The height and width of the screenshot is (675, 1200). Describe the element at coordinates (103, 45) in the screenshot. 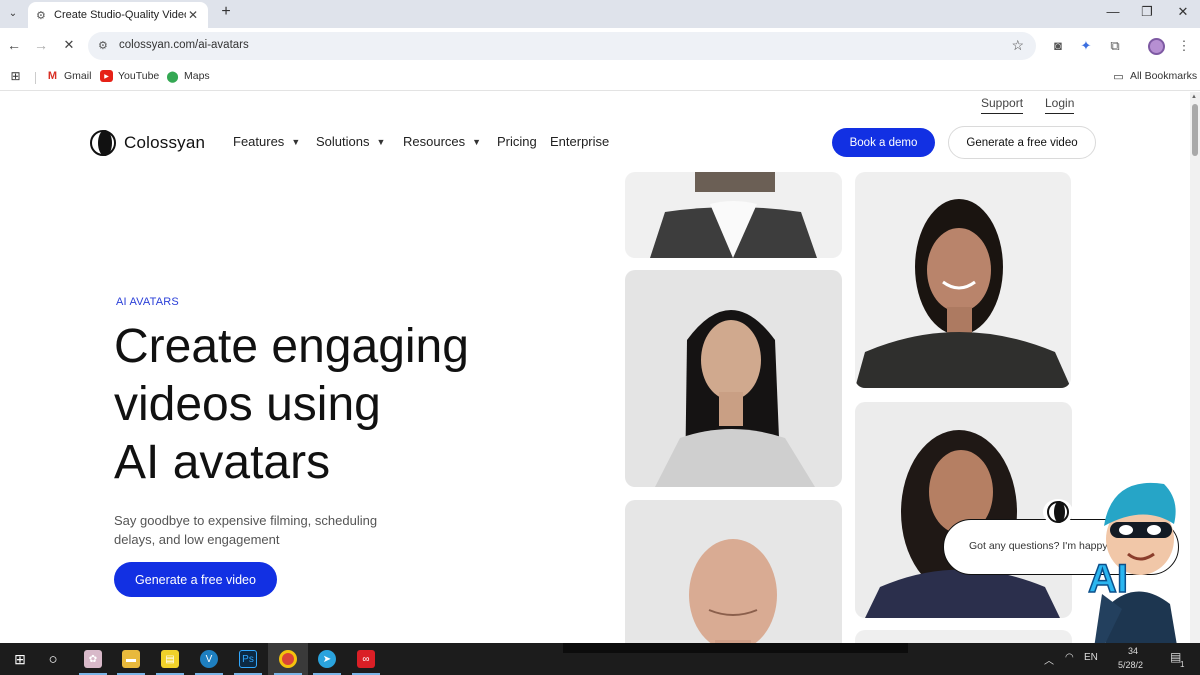

I see `site-info-icon: ⚙` at that location.